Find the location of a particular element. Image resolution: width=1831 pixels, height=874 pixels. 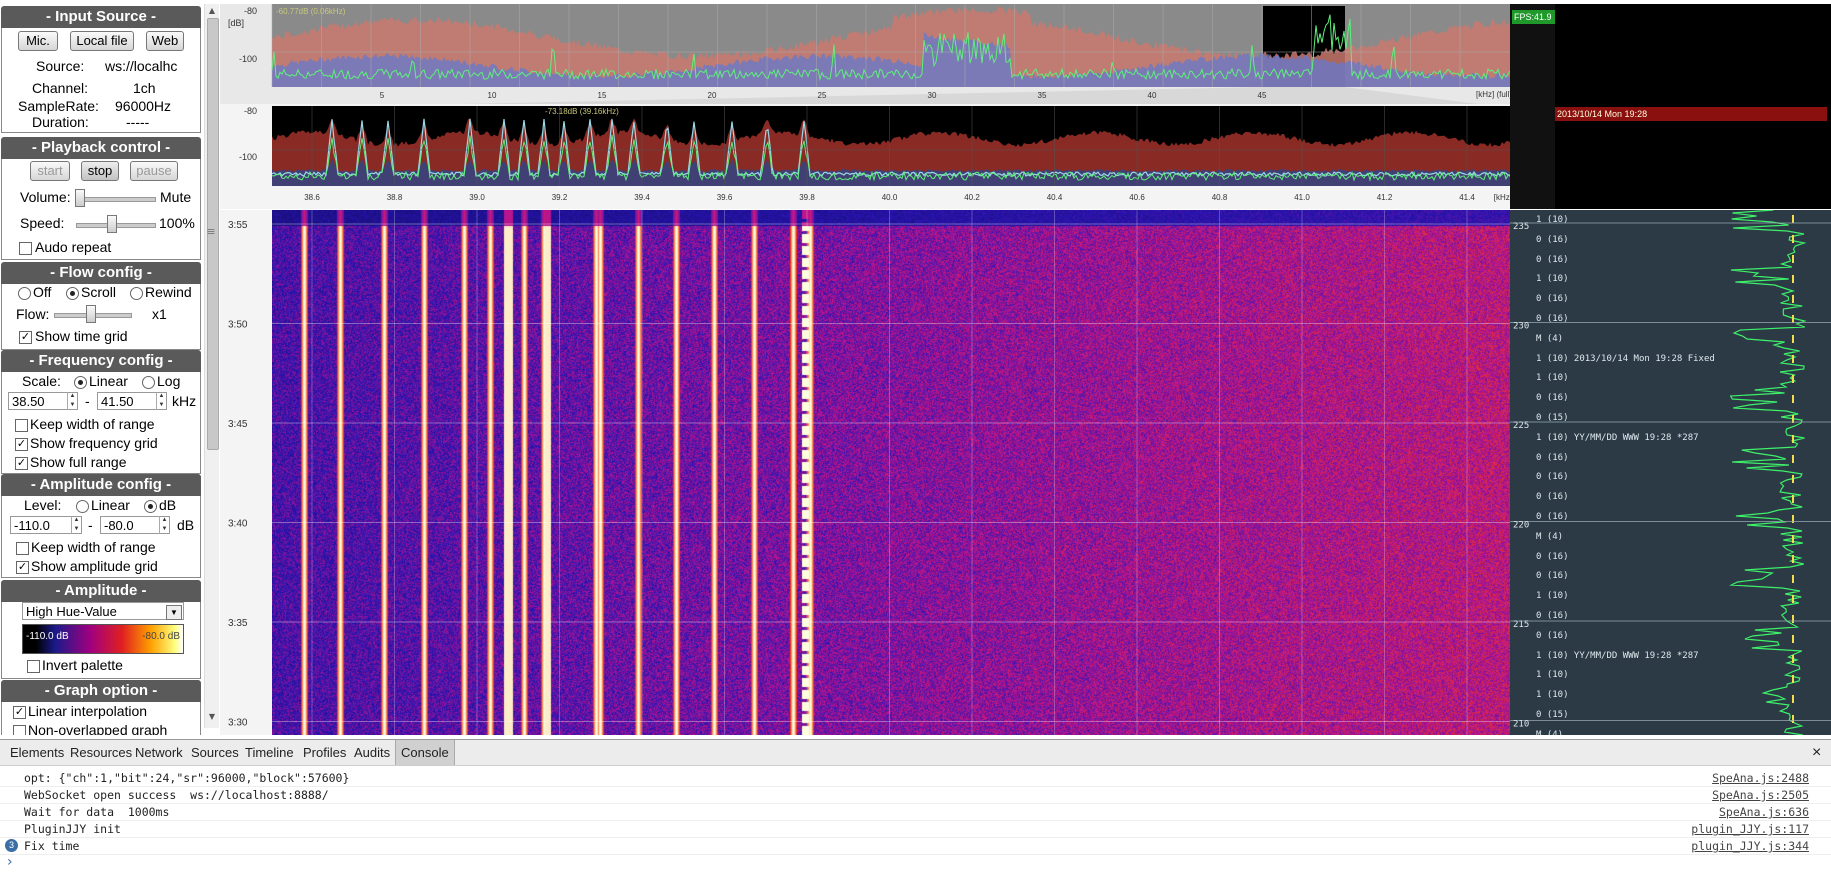

repeat-count-badge: 3 is located at coordinates (11, 845).